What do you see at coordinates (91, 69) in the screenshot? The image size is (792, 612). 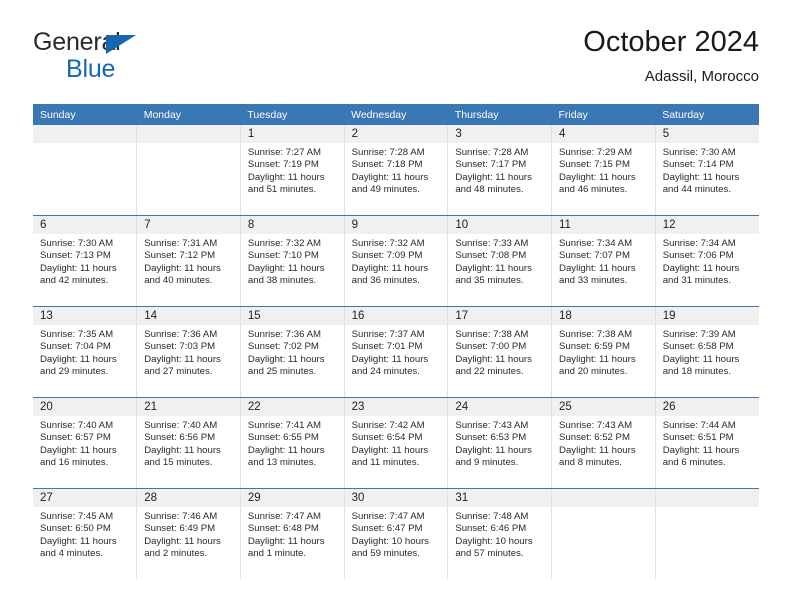 I see `logo-text-blue: Blue` at bounding box center [91, 69].